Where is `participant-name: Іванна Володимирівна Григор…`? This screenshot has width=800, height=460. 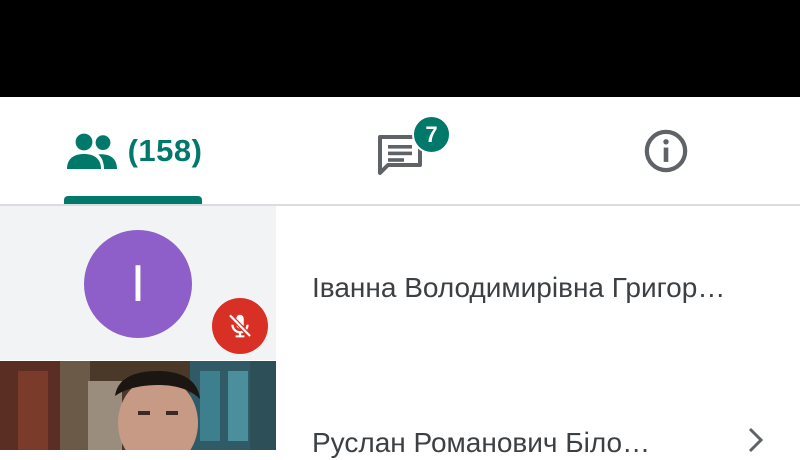
participant-name: Іванна Володимирівна Григор… is located at coordinates (519, 287).